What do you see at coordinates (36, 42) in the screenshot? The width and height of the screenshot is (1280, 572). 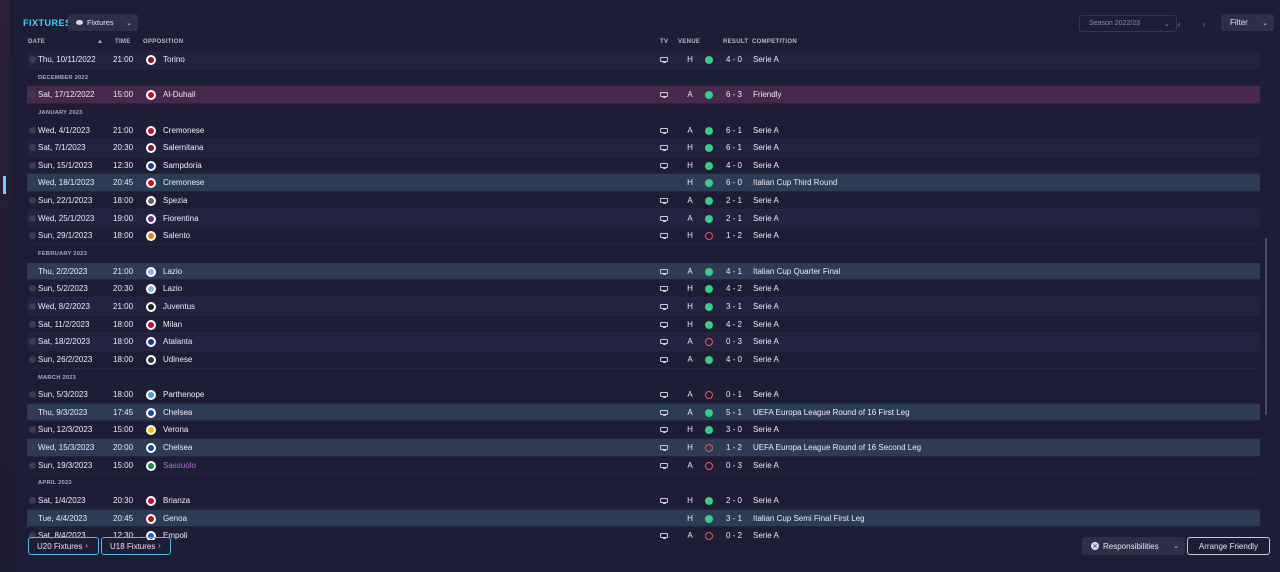 I see `column-header-date: DATE` at bounding box center [36, 42].